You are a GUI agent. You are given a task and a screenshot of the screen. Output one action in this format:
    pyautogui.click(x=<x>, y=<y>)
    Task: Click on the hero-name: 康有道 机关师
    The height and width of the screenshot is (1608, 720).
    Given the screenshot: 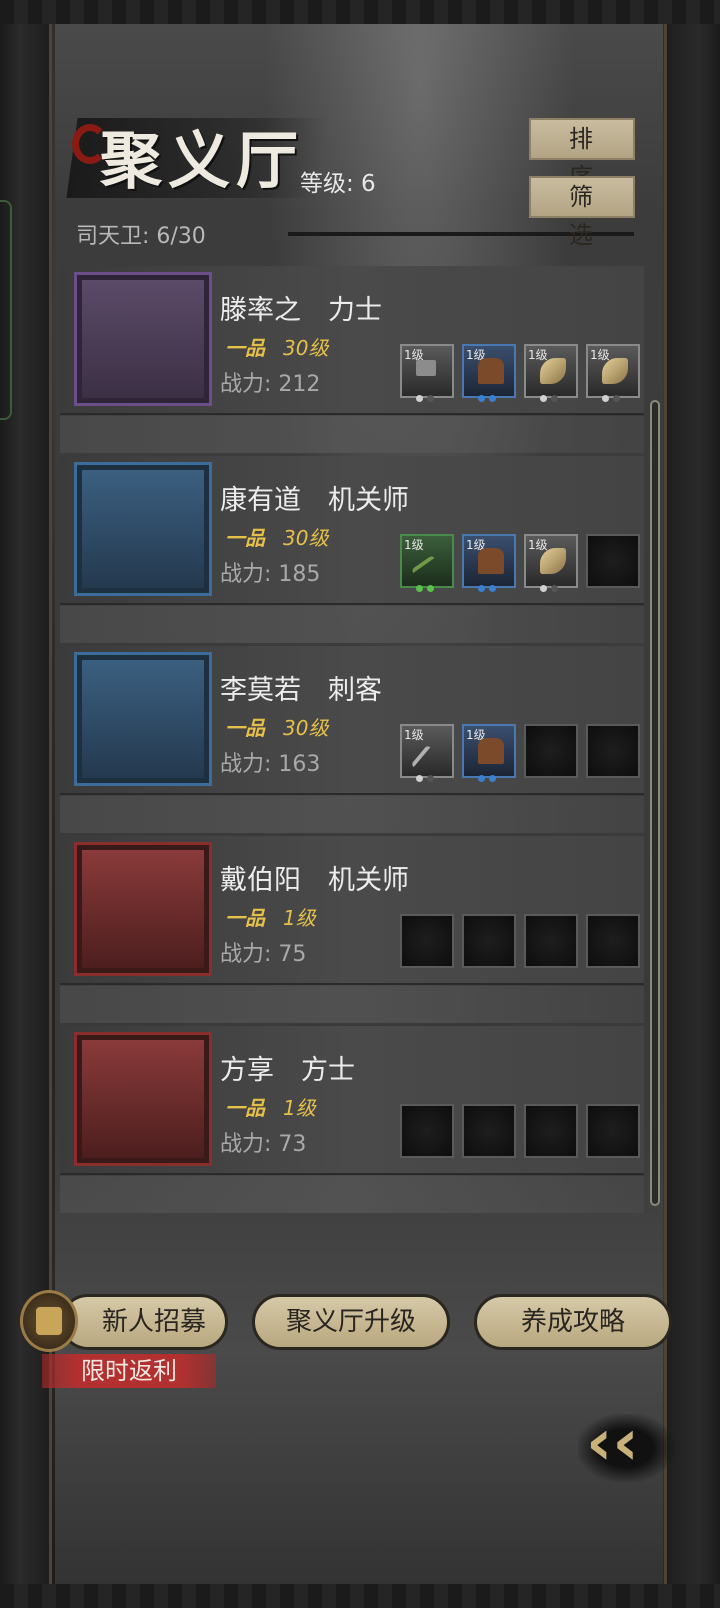 What is the action you would take?
    pyautogui.click(x=314, y=500)
    